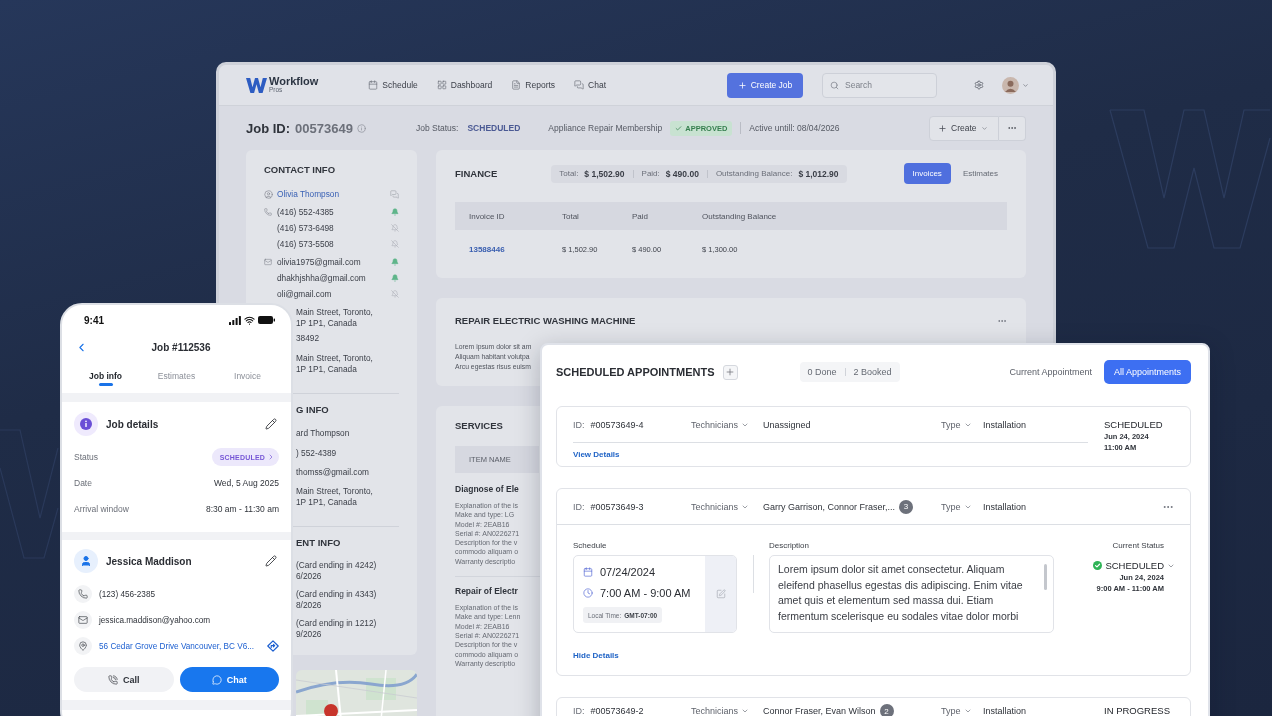 Image resolution: width=1272 pixels, height=716 pixels. What do you see at coordinates (476, 173) in the screenshot?
I see `section-title: FINANCE` at bounding box center [476, 173].